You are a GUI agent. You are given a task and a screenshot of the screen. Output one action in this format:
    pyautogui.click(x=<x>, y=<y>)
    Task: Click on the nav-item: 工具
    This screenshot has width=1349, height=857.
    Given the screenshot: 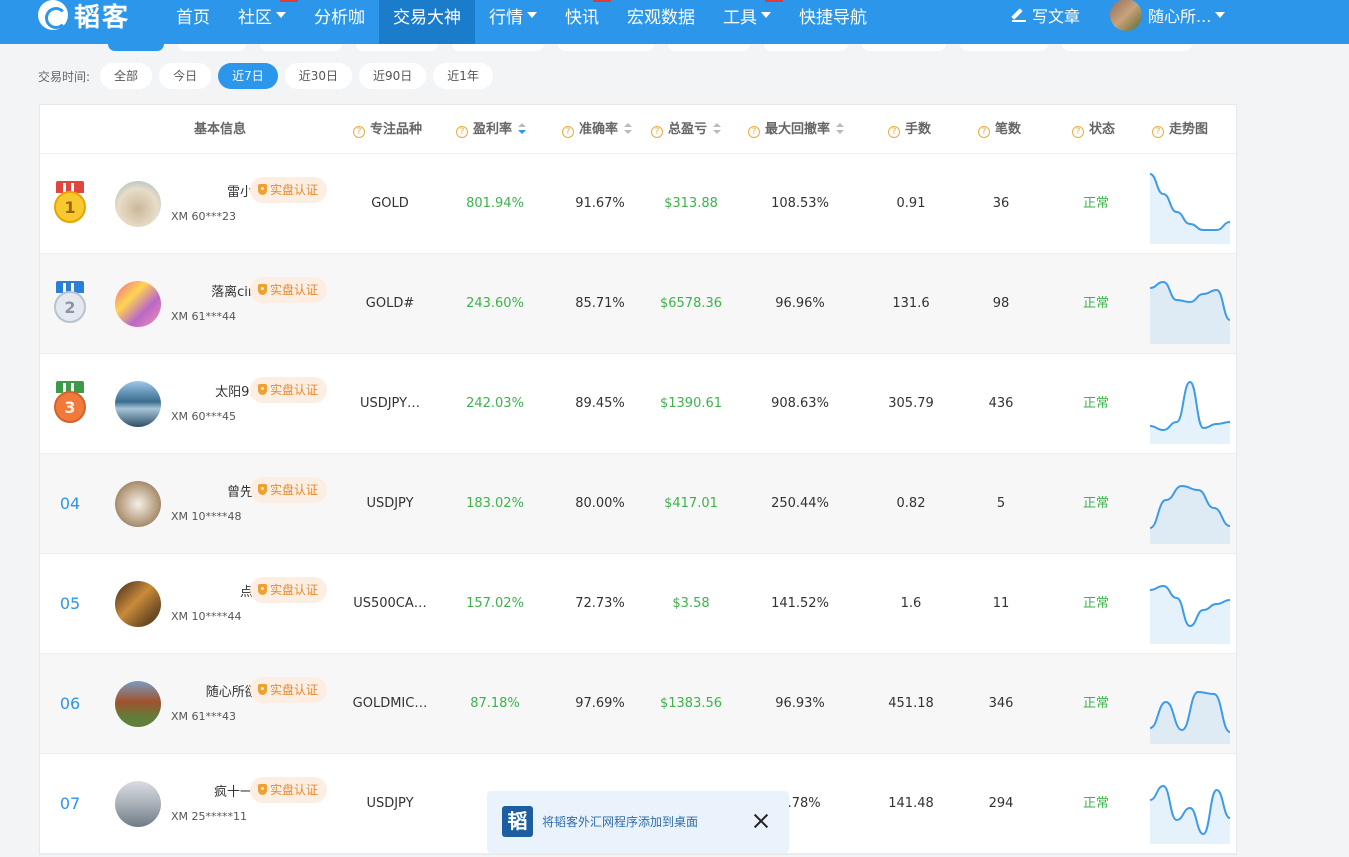 What is the action you would take?
    pyautogui.click(x=747, y=22)
    